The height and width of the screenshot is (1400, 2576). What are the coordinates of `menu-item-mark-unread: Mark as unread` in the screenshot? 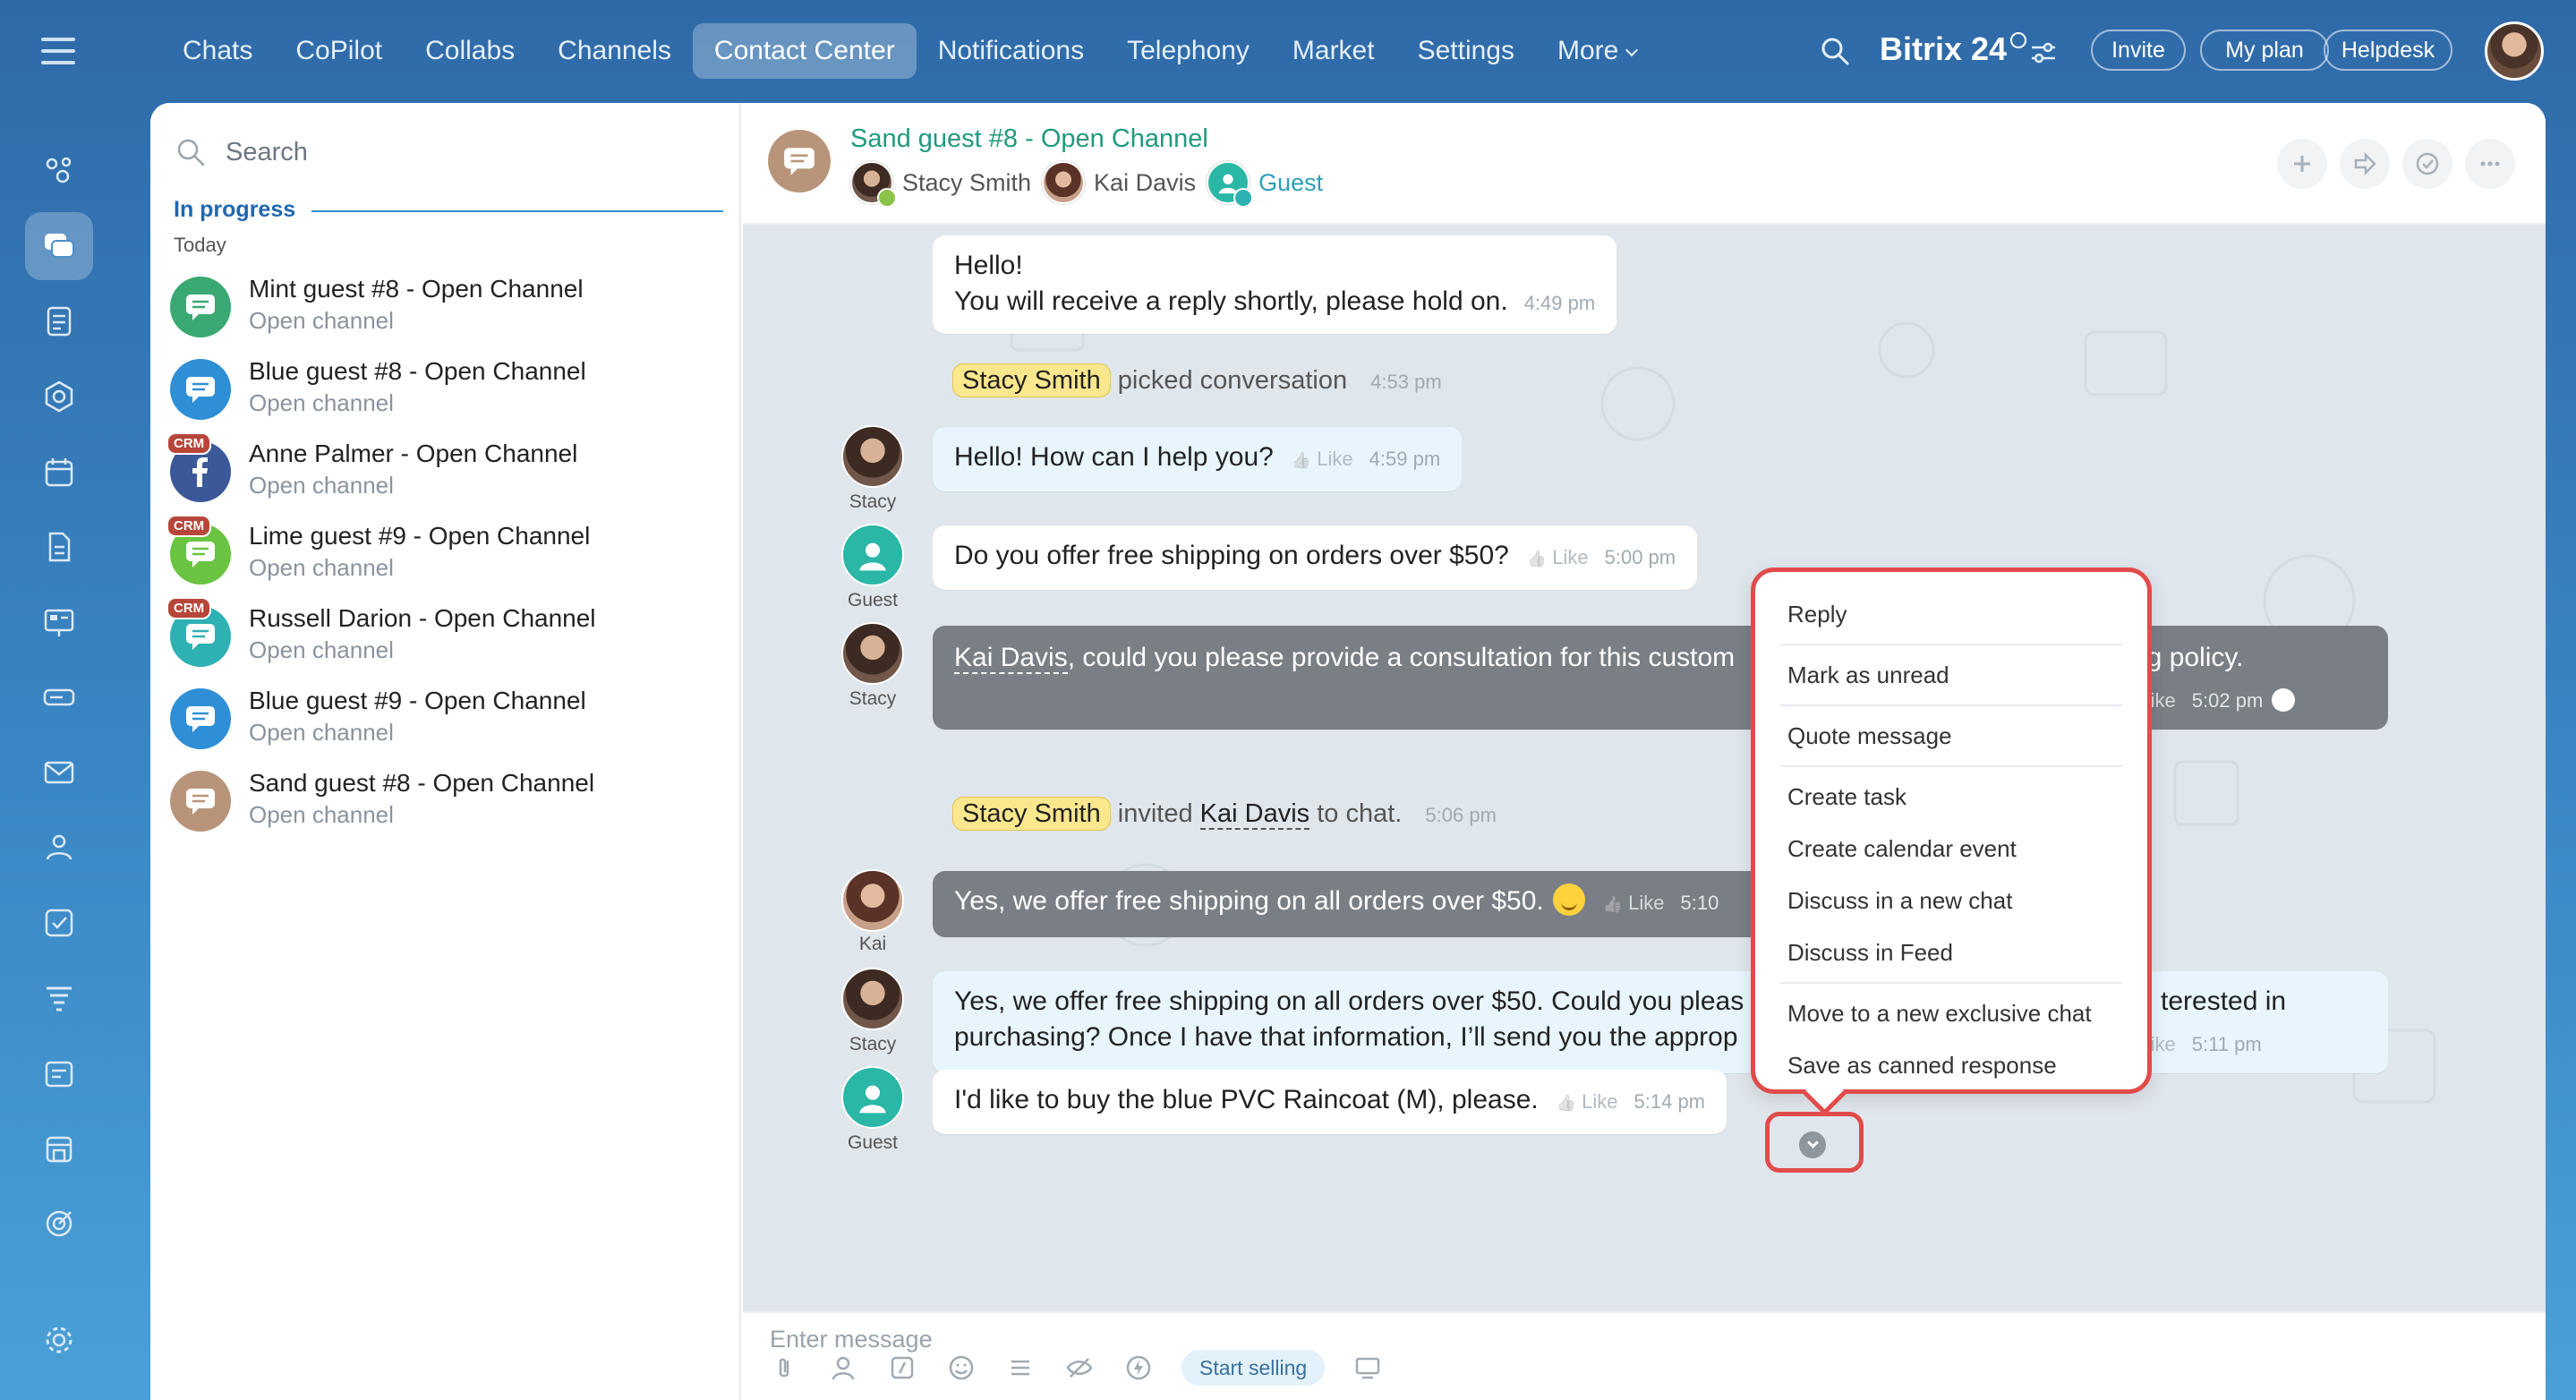 It's located at (1951, 675).